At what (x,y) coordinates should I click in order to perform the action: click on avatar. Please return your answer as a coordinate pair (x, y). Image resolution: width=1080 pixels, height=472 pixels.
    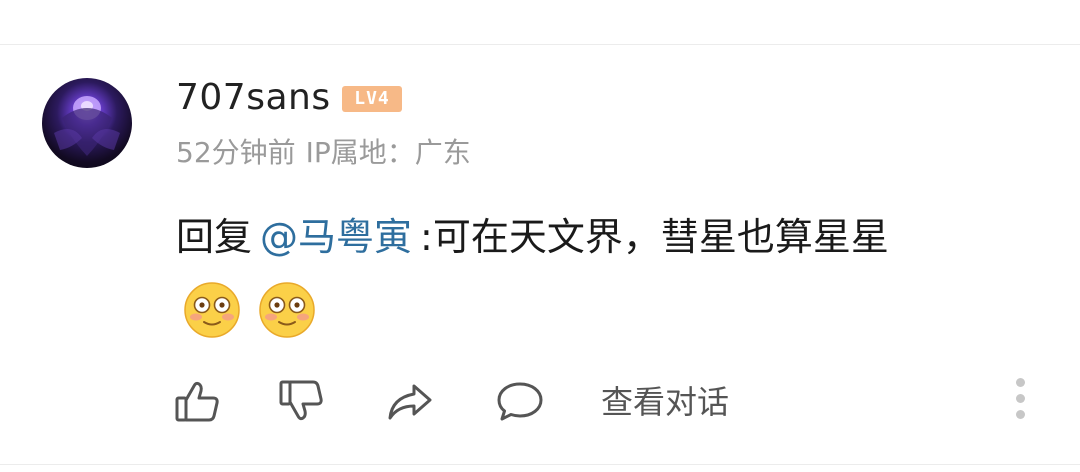
    Looking at the image, I should click on (87, 123).